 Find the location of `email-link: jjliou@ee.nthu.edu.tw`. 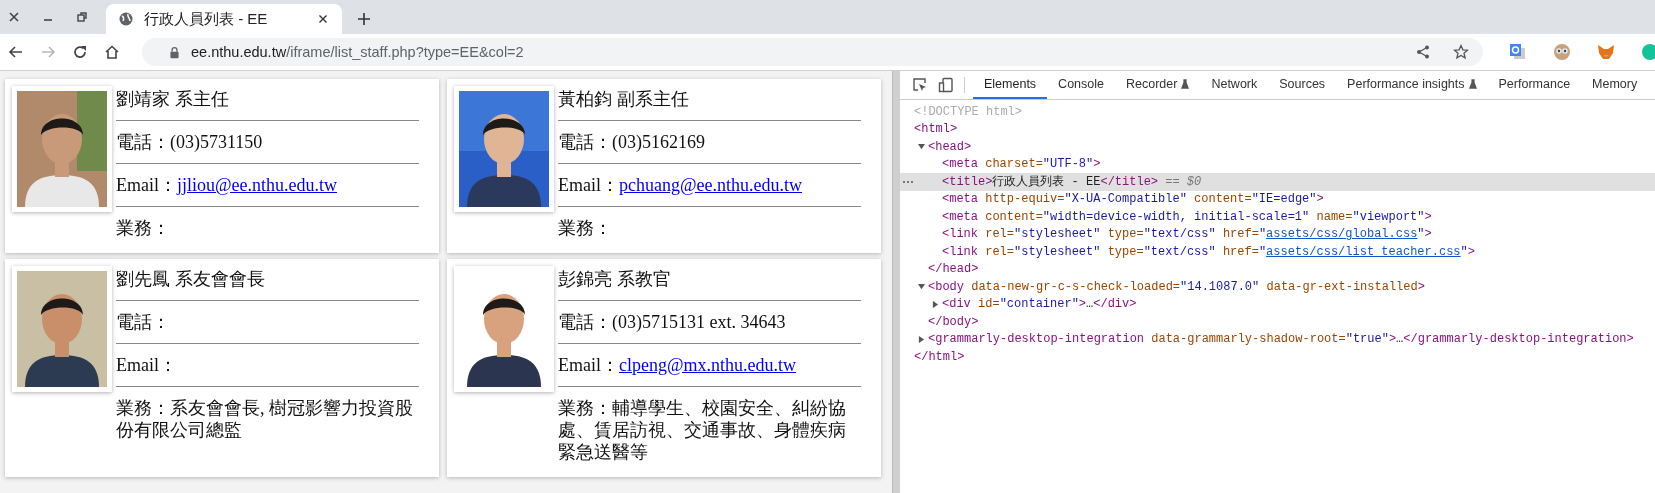

email-link: jjliou@ee.nthu.edu.tw is located at coordinates (257, 185).